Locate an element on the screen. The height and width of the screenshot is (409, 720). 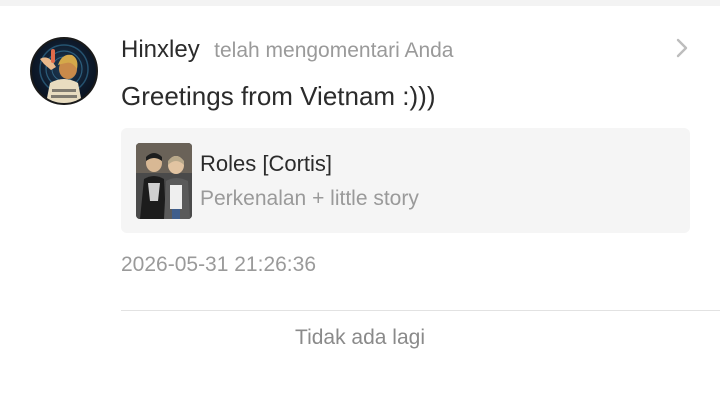
notification-header: Hinxley telah mengomentari Anda is located at coordinates (287, 50).